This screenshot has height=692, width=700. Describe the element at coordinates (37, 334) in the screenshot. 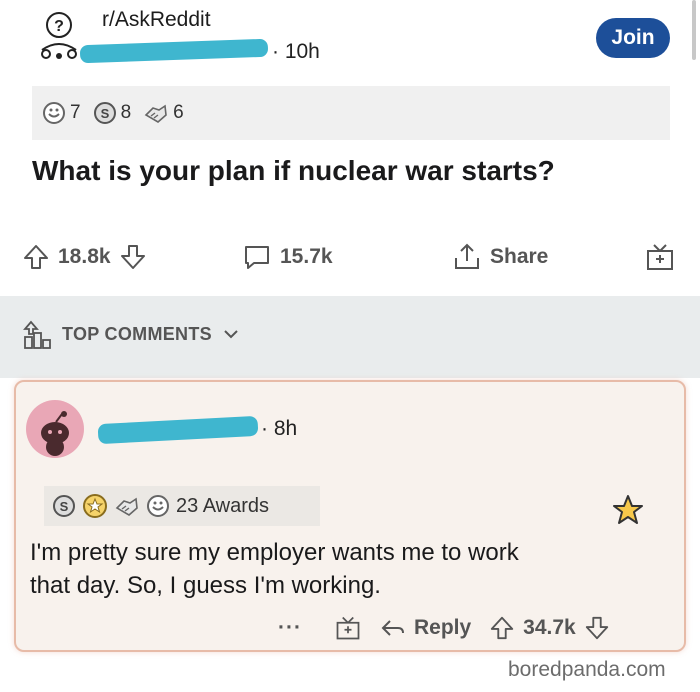

I see `sort-ranking-icon` at that location.